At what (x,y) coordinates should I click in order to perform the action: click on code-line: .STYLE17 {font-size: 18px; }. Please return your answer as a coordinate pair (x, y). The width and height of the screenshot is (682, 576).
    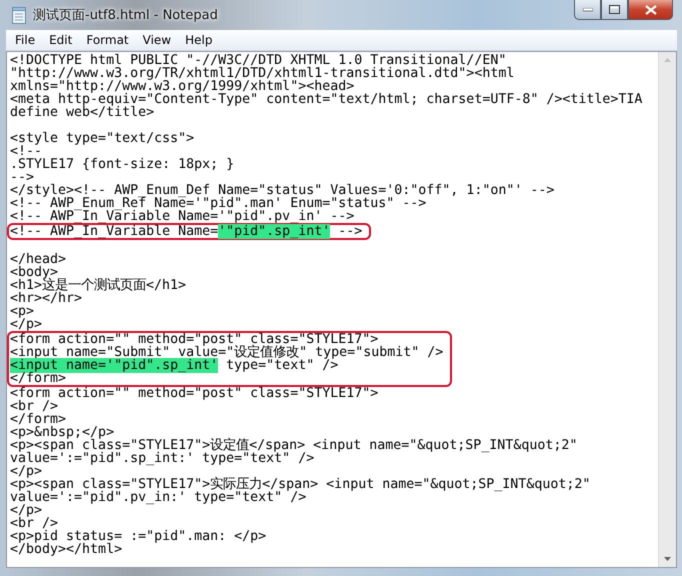
    Looking at the image, I should click on (123, 164).